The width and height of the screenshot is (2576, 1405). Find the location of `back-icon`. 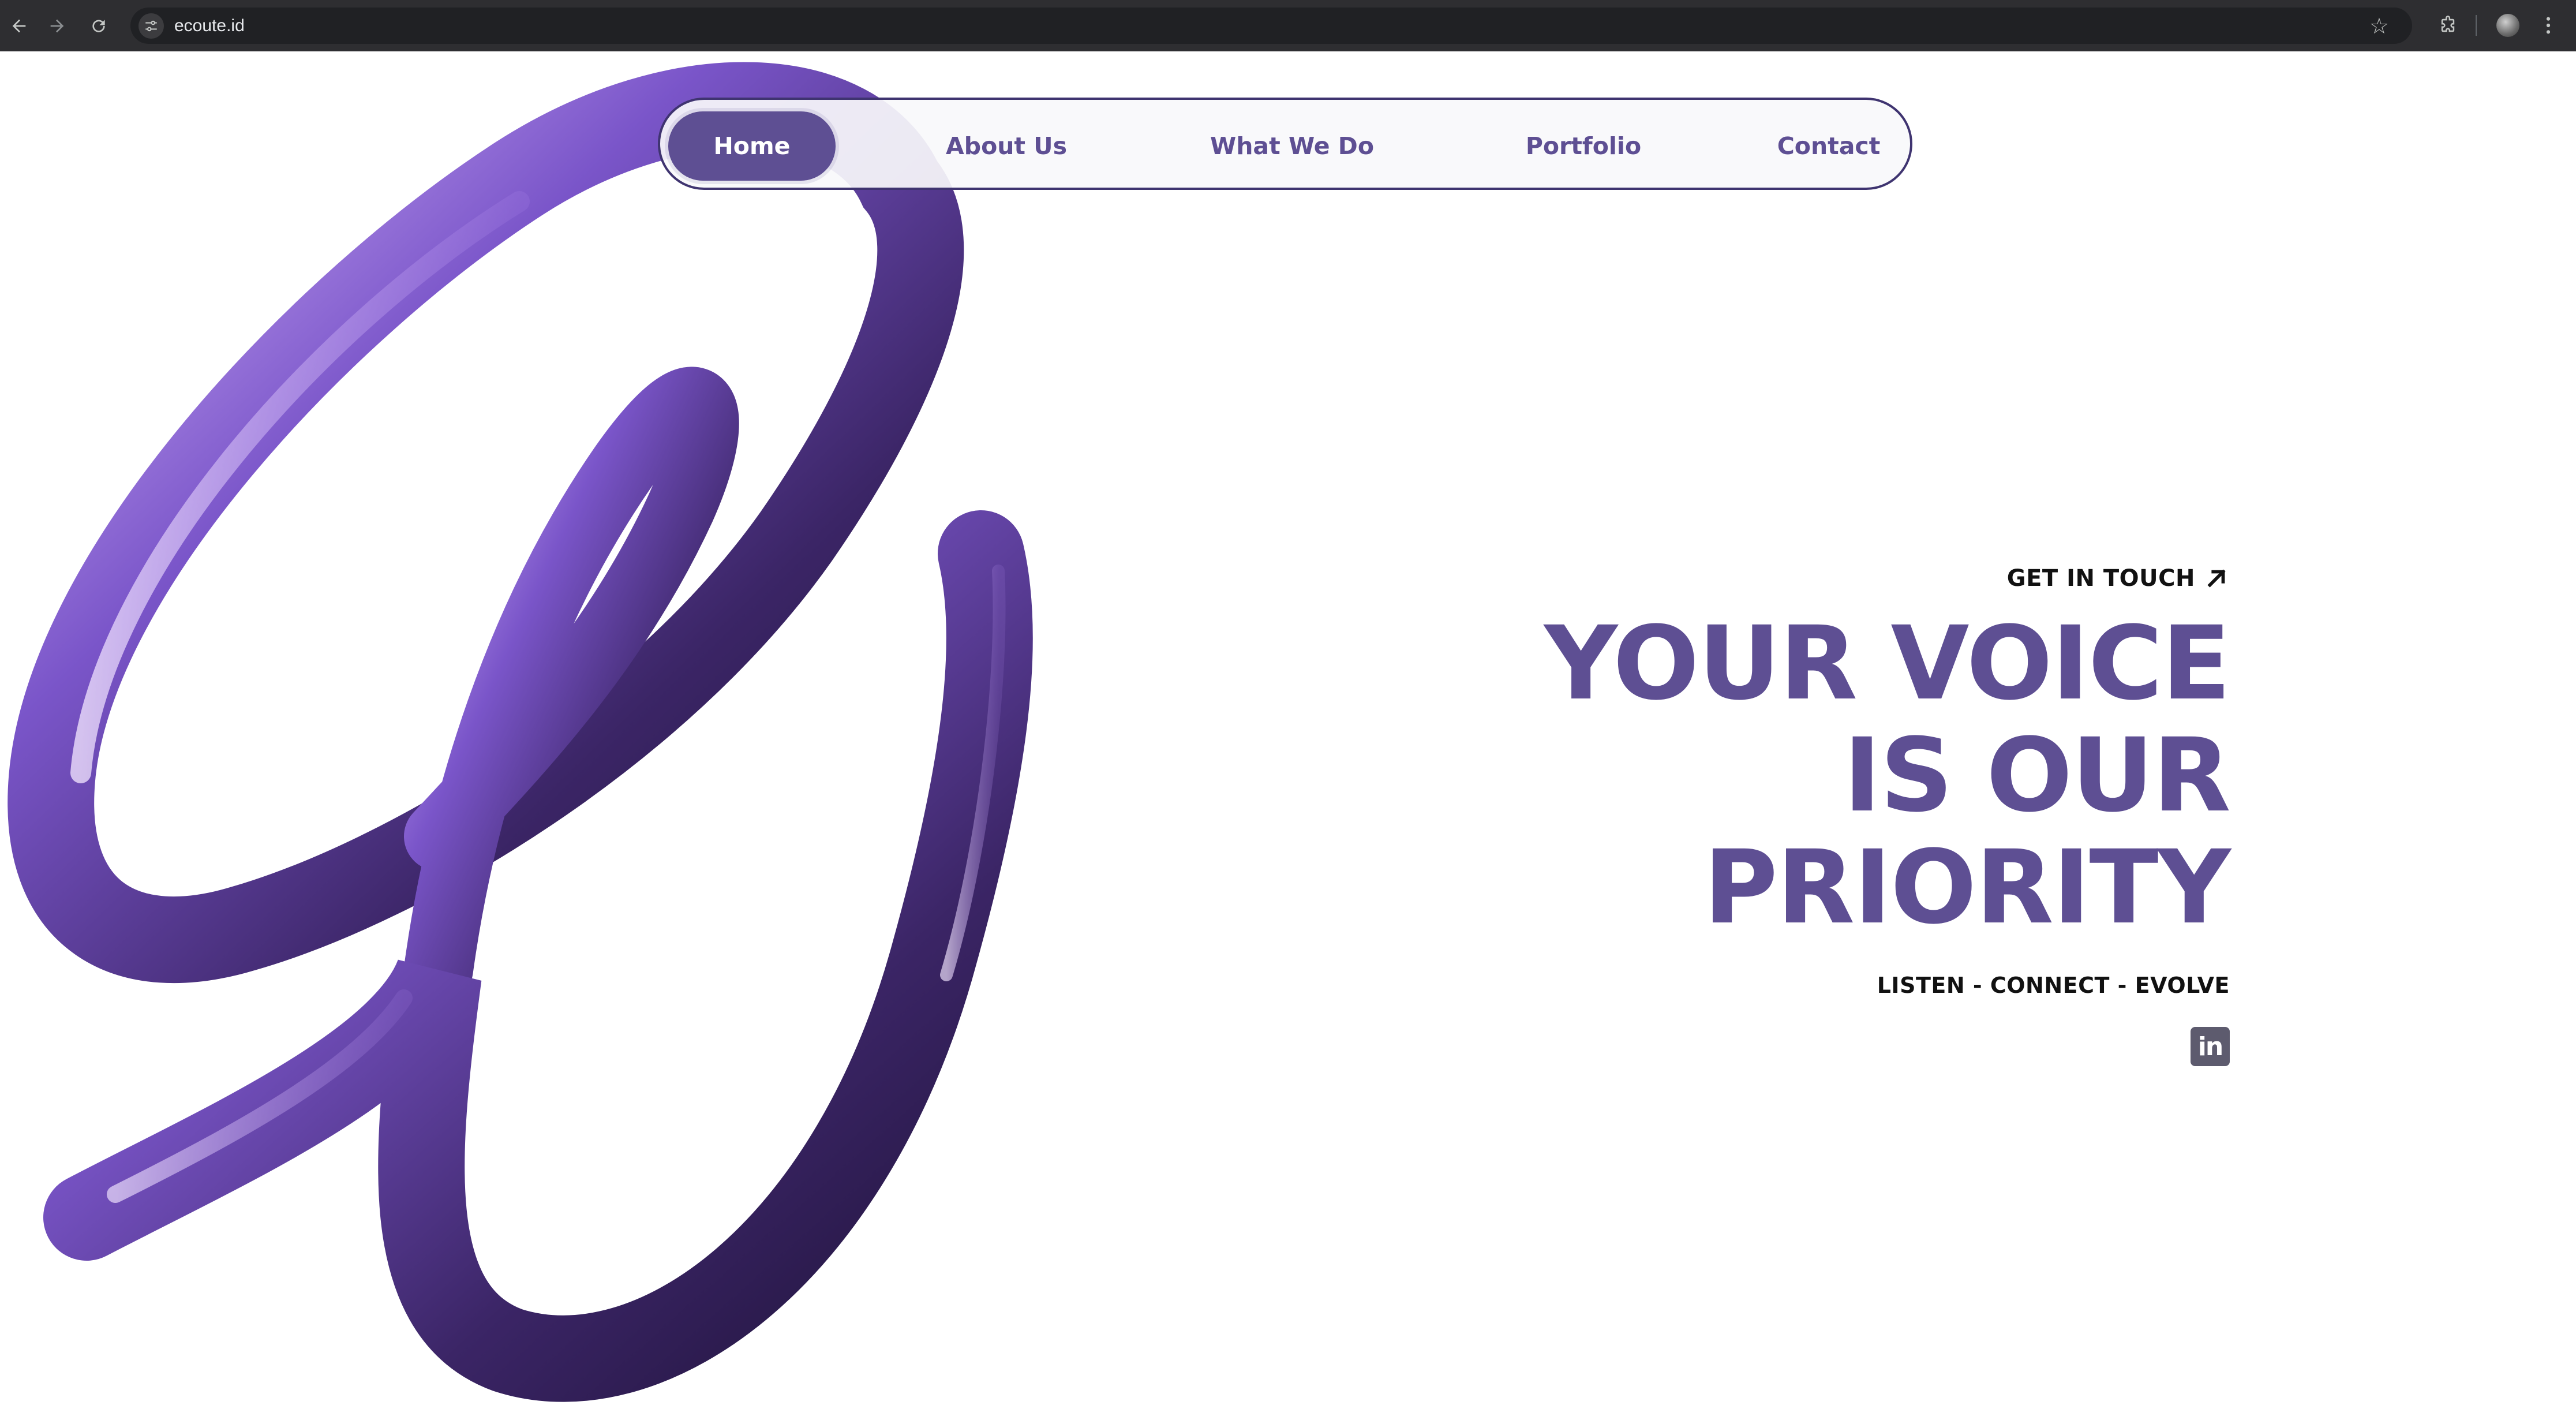

back-icon is located at coordinates (19, 26).